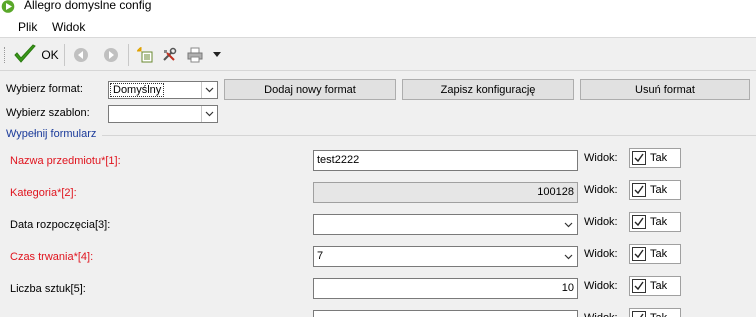 The width and height of the screenshot is (756, 317). I want to click on tools-icon, so click(170, 54).